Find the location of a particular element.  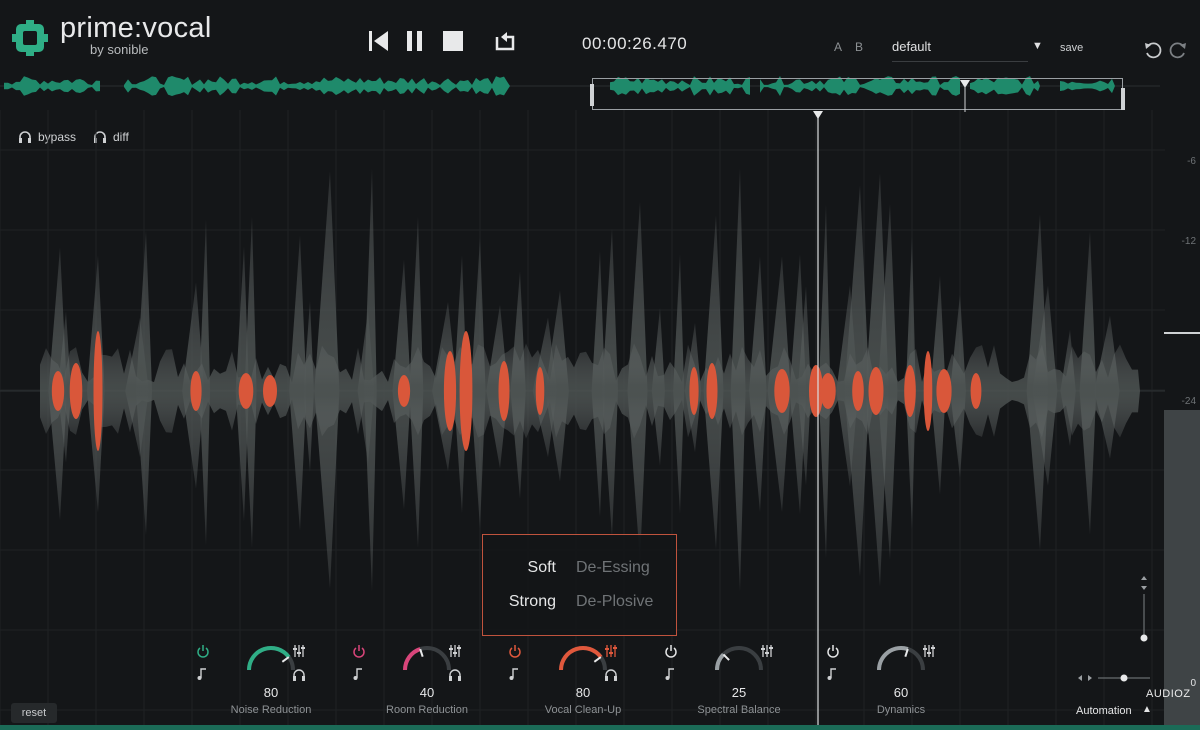

scale-tick: -24 is located at coordinates (1188, 401).